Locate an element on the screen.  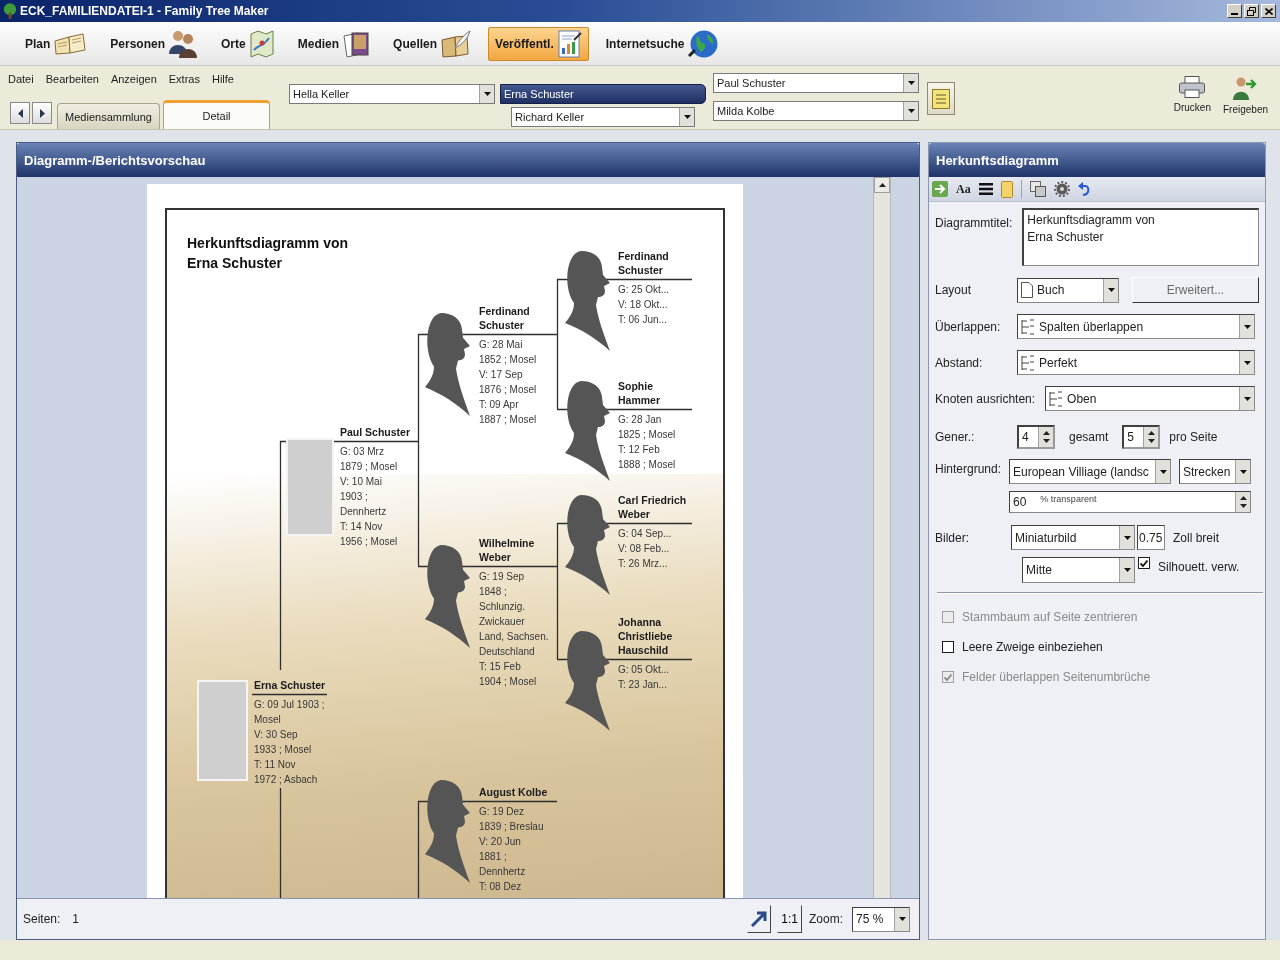
person-name: Carl Friedrich Weber is located at coordinates (652, 507).